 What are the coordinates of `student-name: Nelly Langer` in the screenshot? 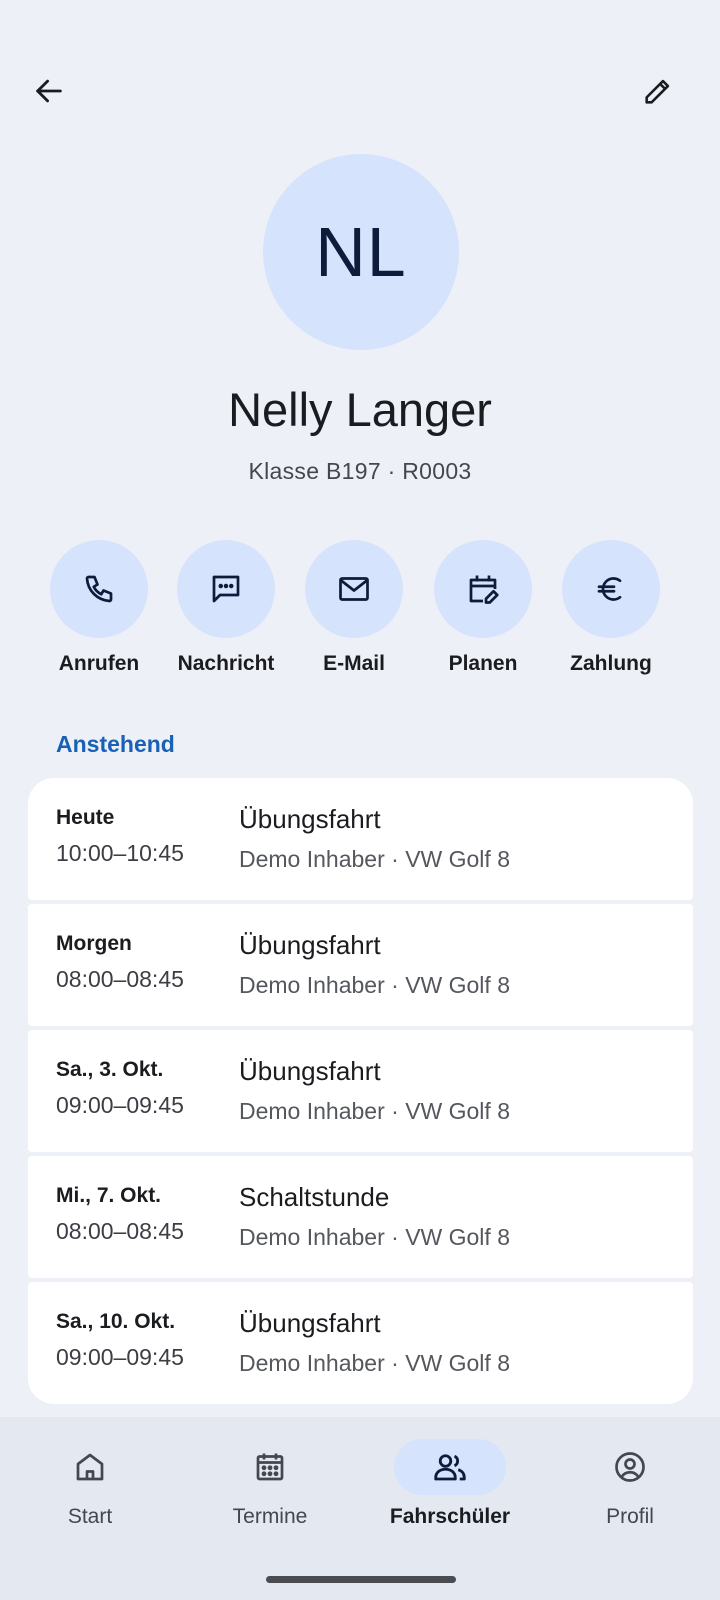 It's located at (360, 409).